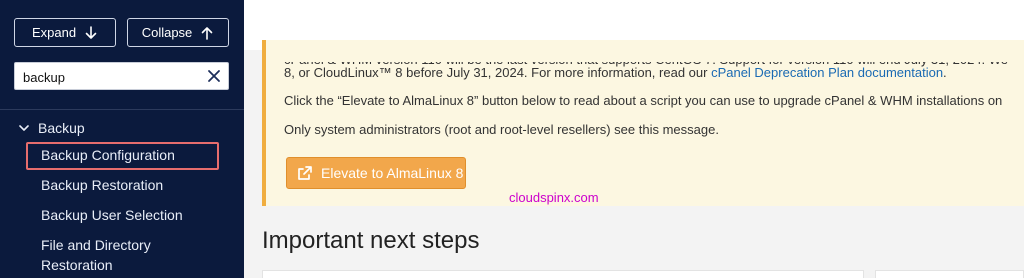 This screenshot has width=1024, height=278. I want to click on notice-line-2-suffix: ., so click(945, 72).